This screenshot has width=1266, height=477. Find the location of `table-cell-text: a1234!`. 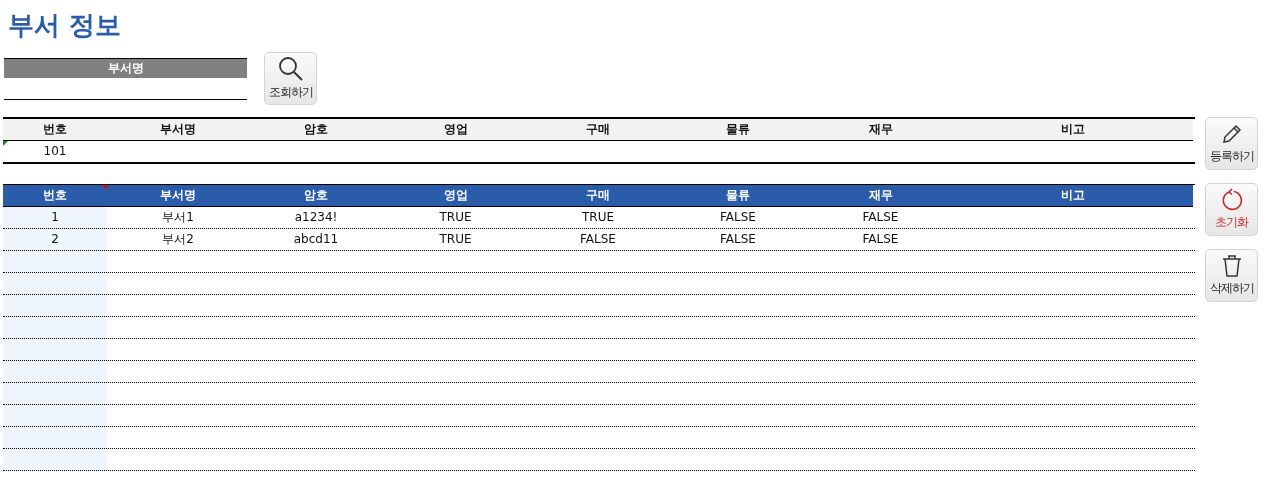

table-cell-text: a1234! is located at coordinates (316, 217).